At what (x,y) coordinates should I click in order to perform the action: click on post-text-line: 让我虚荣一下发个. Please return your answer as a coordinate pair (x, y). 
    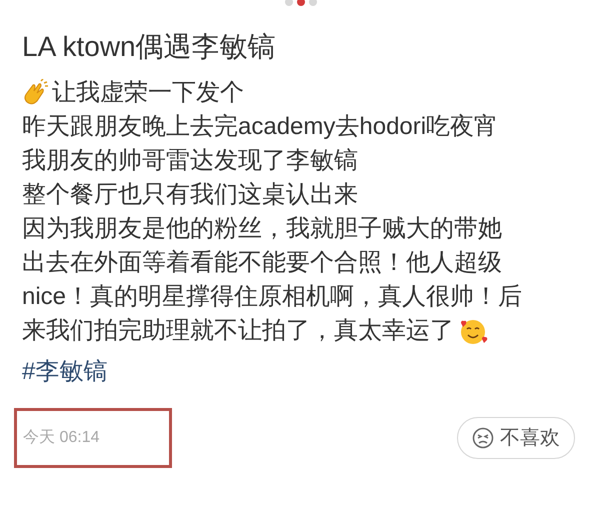
    Looking at the image, I should click on (148, 93).